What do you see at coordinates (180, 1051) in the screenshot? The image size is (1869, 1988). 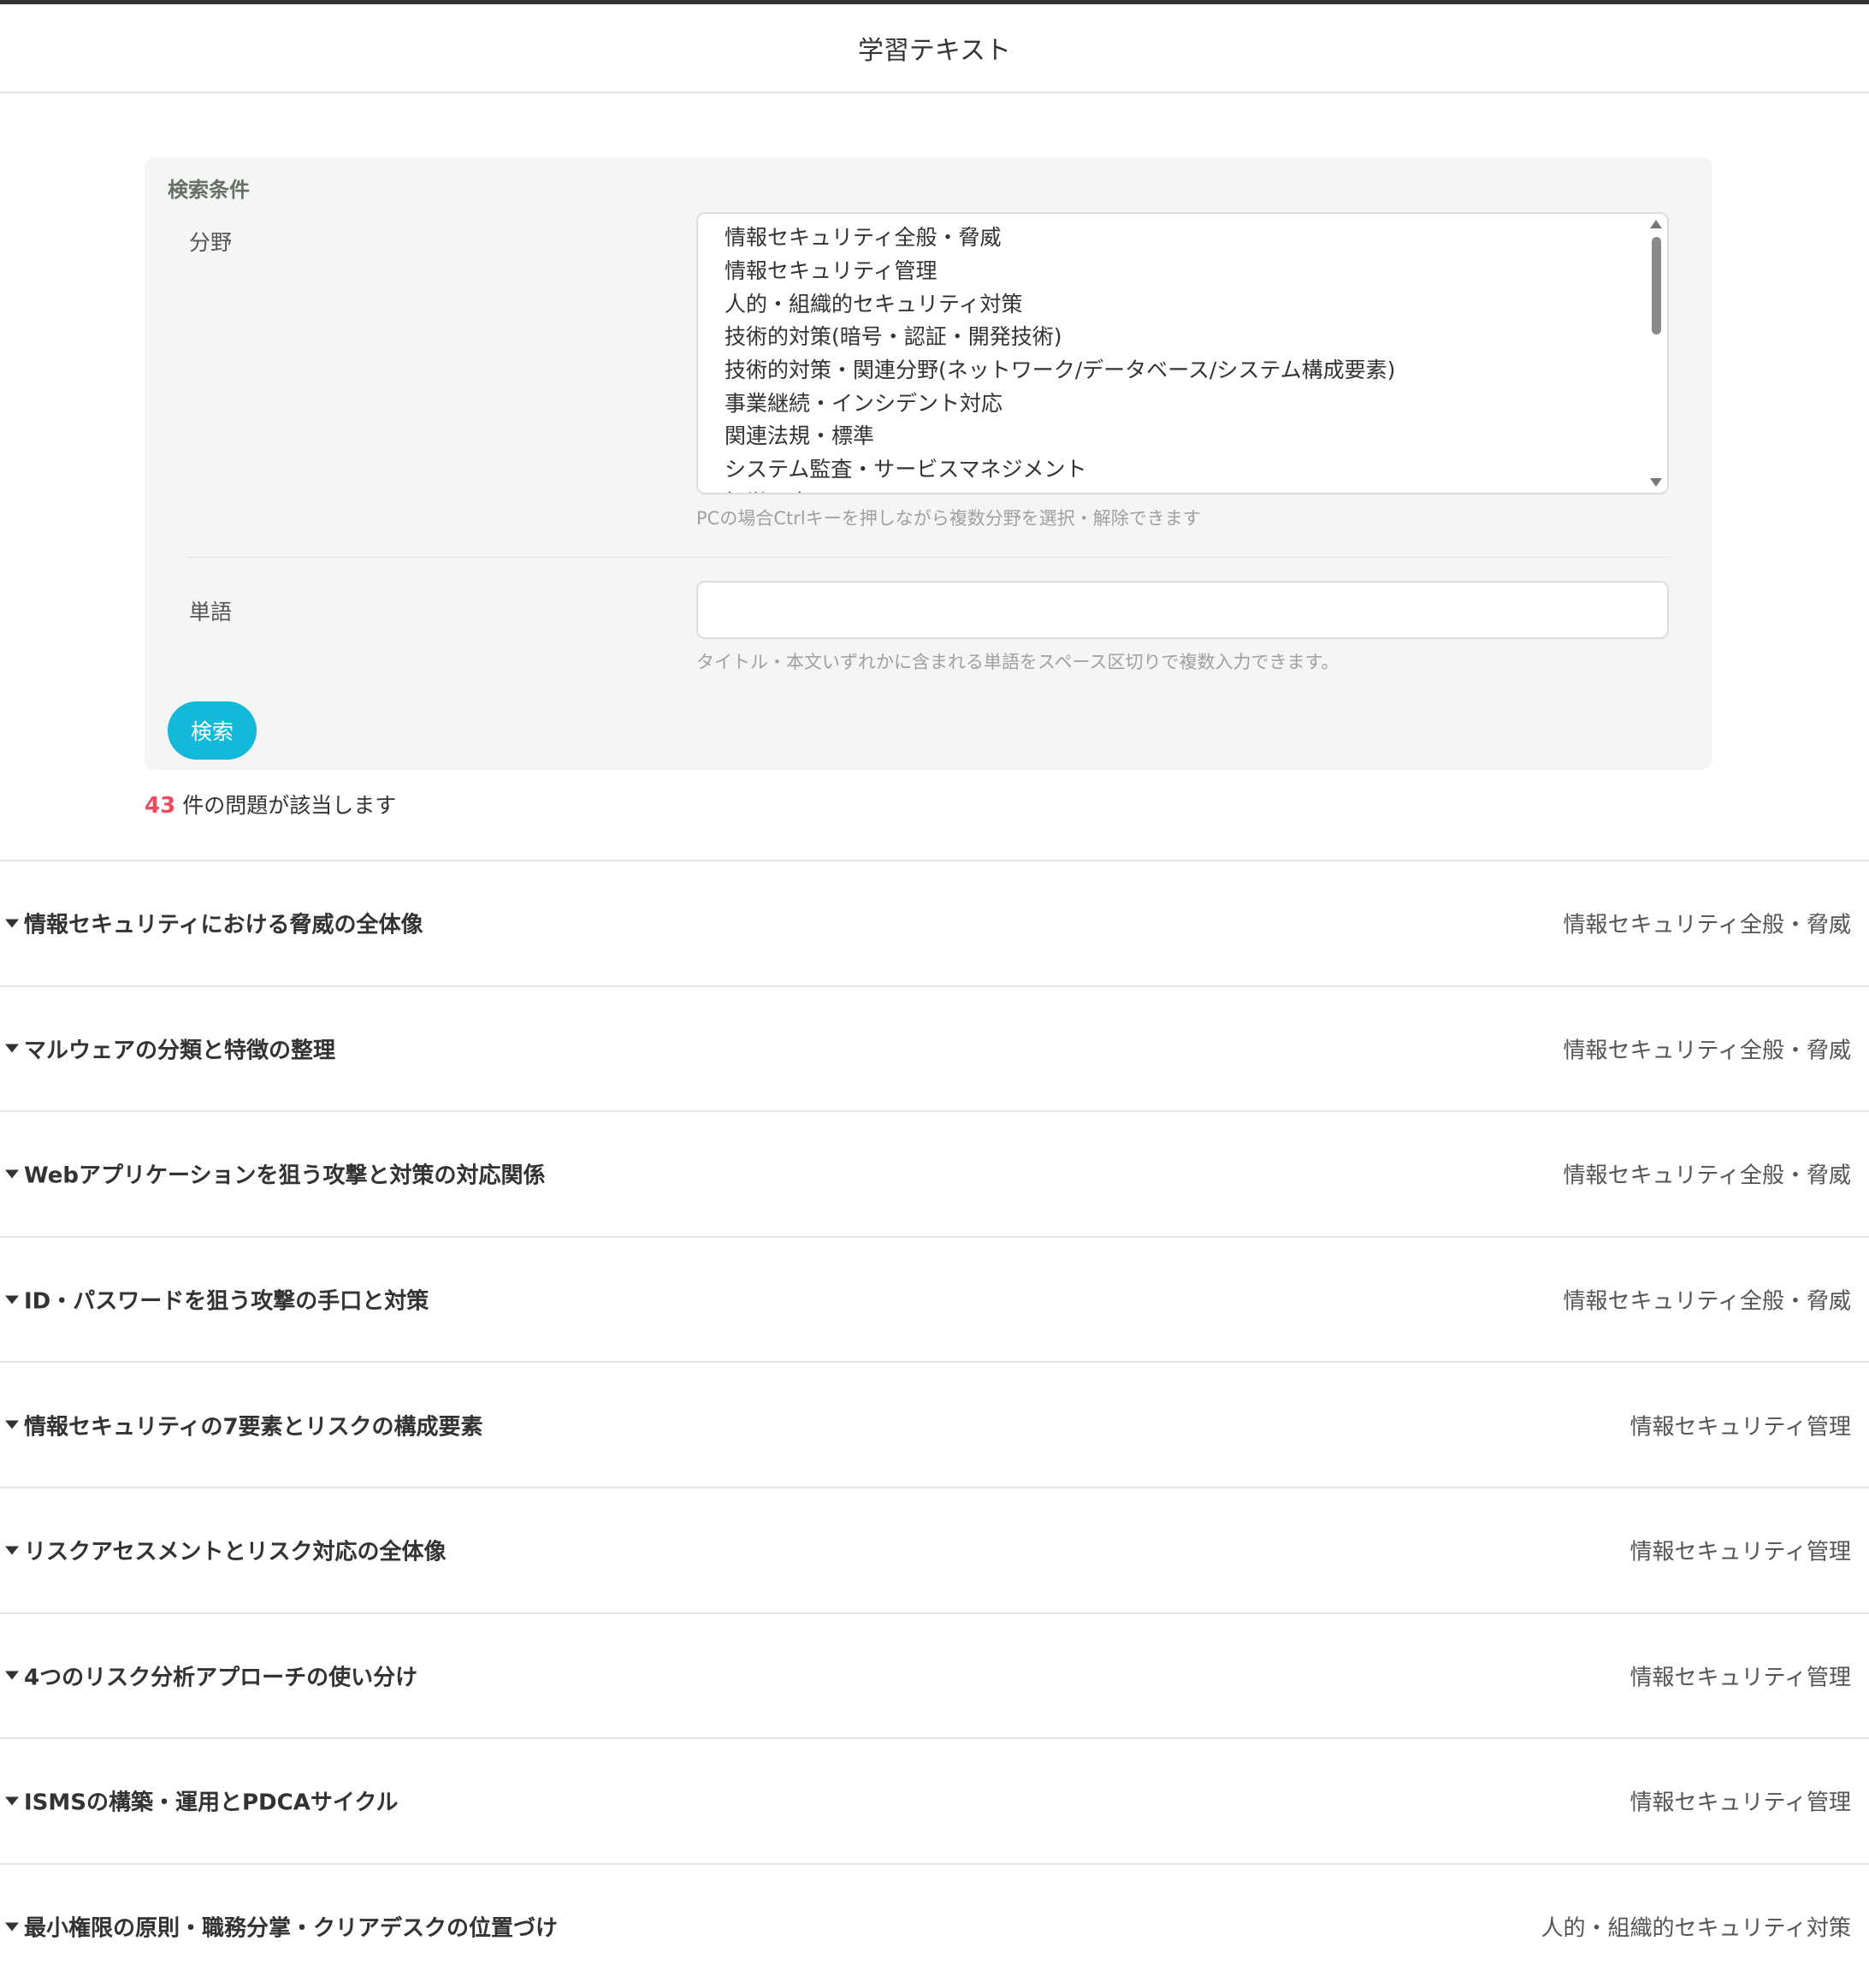 I see `list-item-title-text: マルウェアの分類と特徴の整理` at bounding box center [180, 1051].